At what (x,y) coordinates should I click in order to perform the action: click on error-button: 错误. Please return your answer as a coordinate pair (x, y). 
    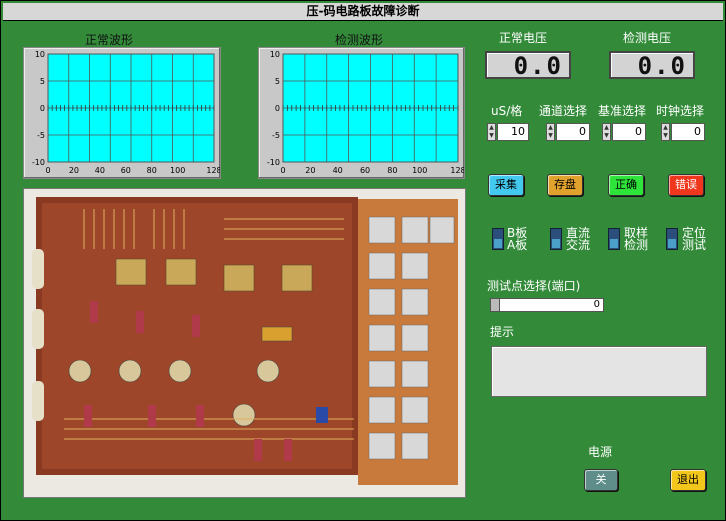
    Looking at the image, I should click on (686, 185).